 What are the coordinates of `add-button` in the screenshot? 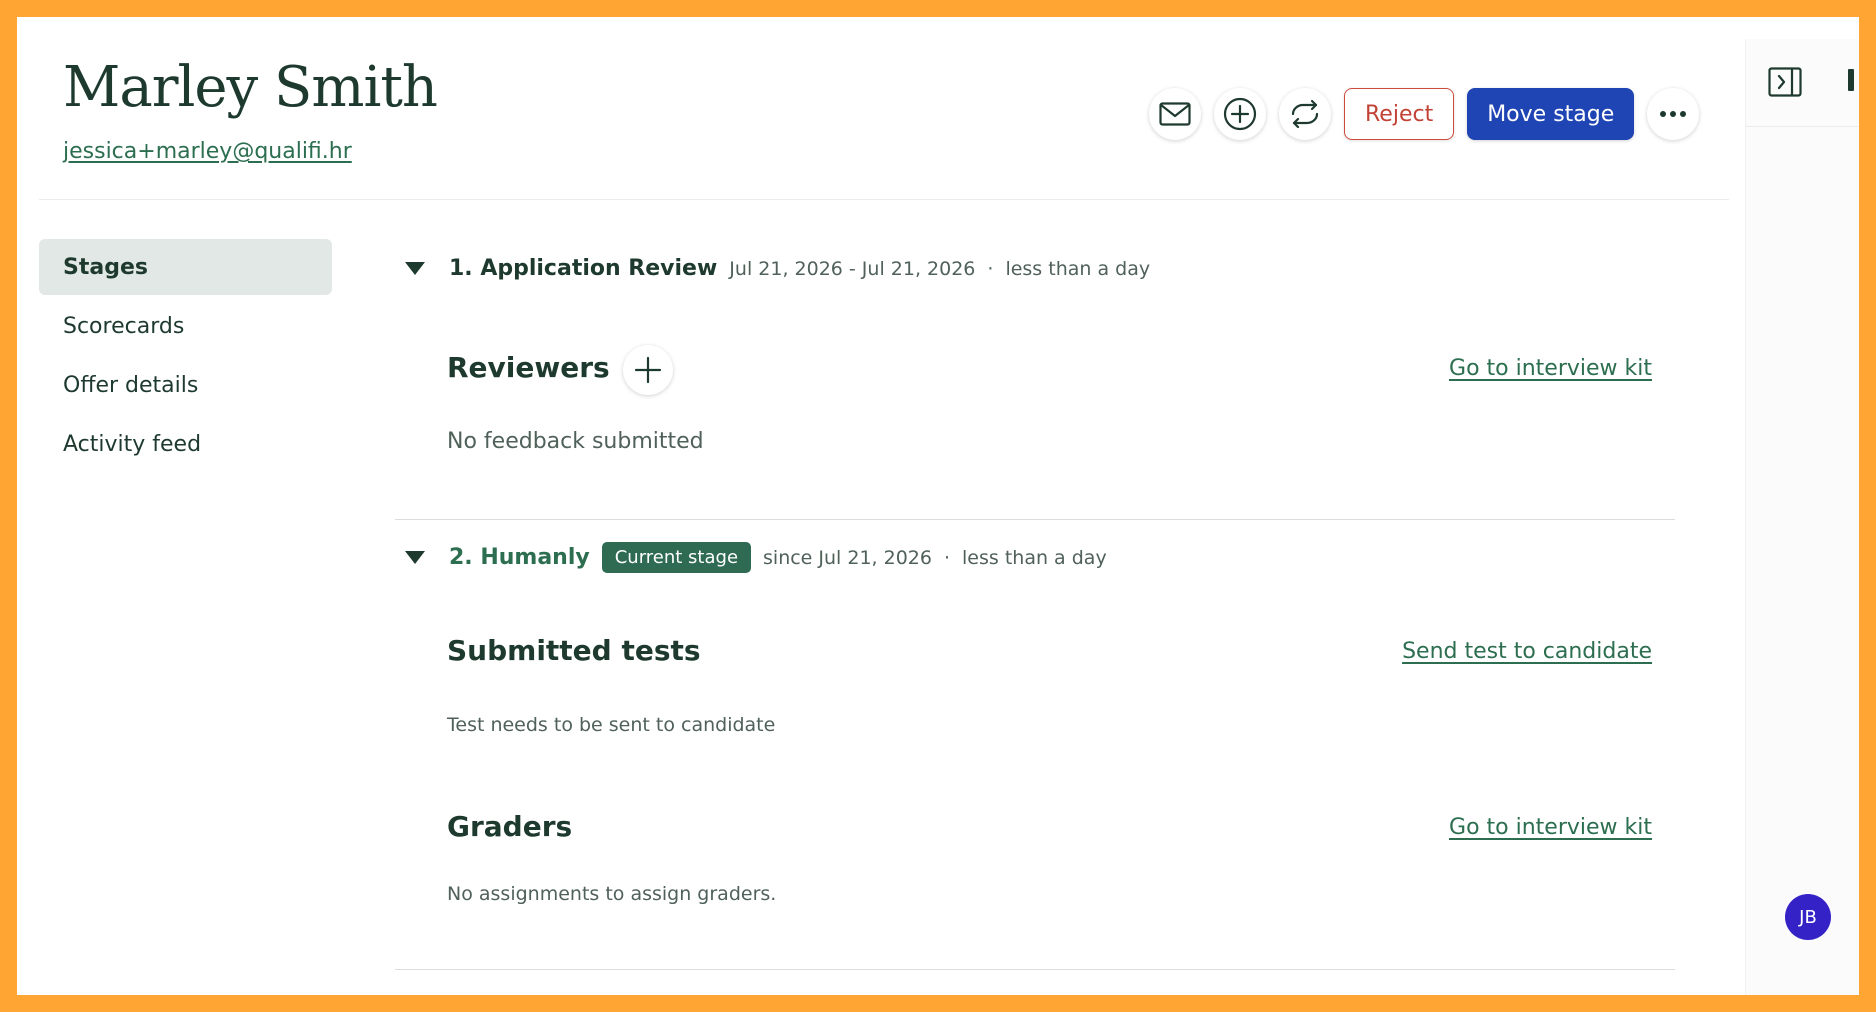 It's located at (1240, 114).